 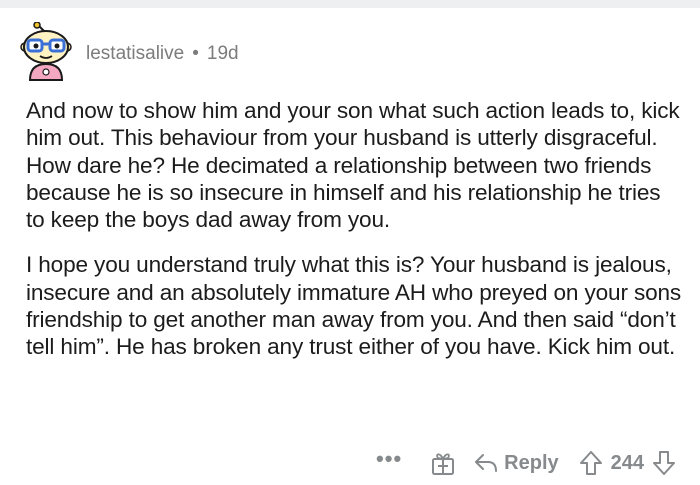 I want to click on reply-arrow-icon, so click(x=489, y=463).